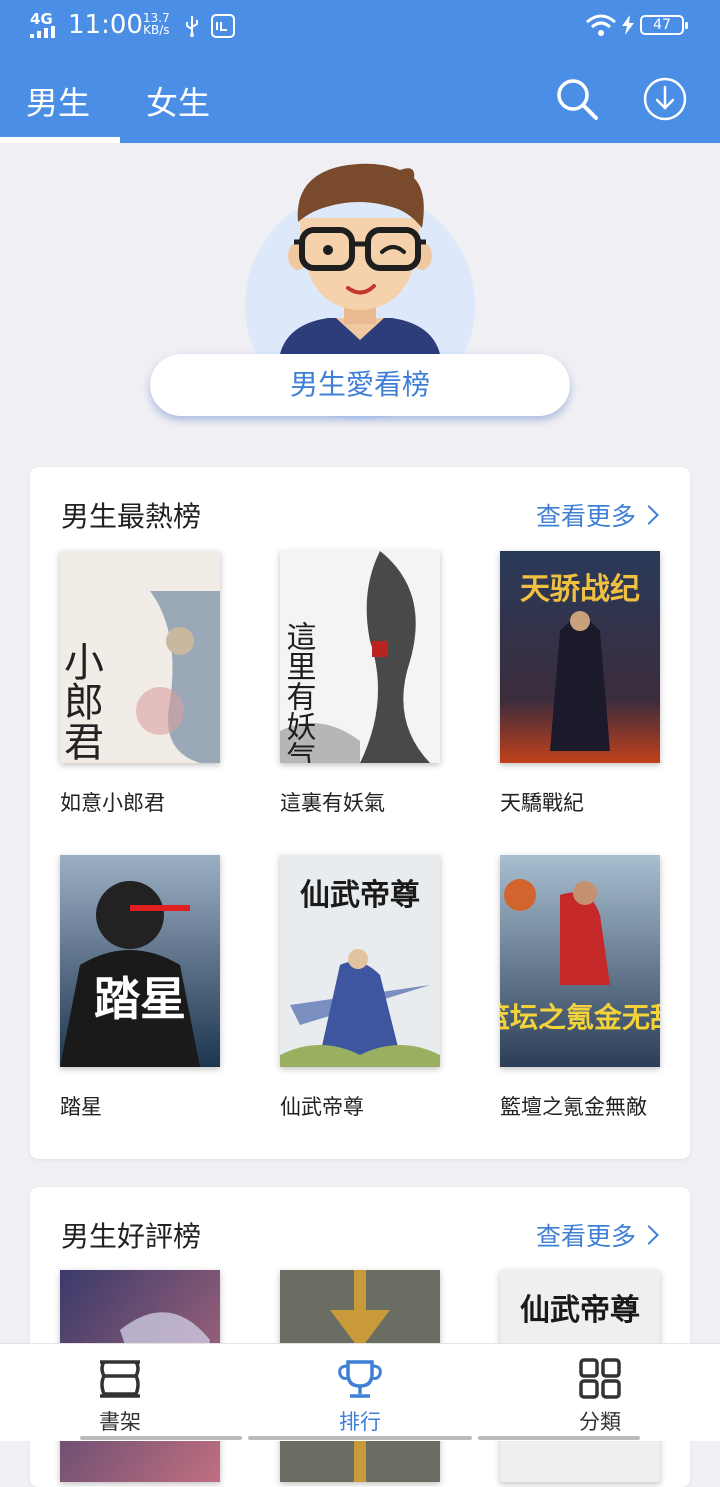 This screenshot has height=1487, width=720. I want to click on nav-label: 書架, so click(120, 1422).